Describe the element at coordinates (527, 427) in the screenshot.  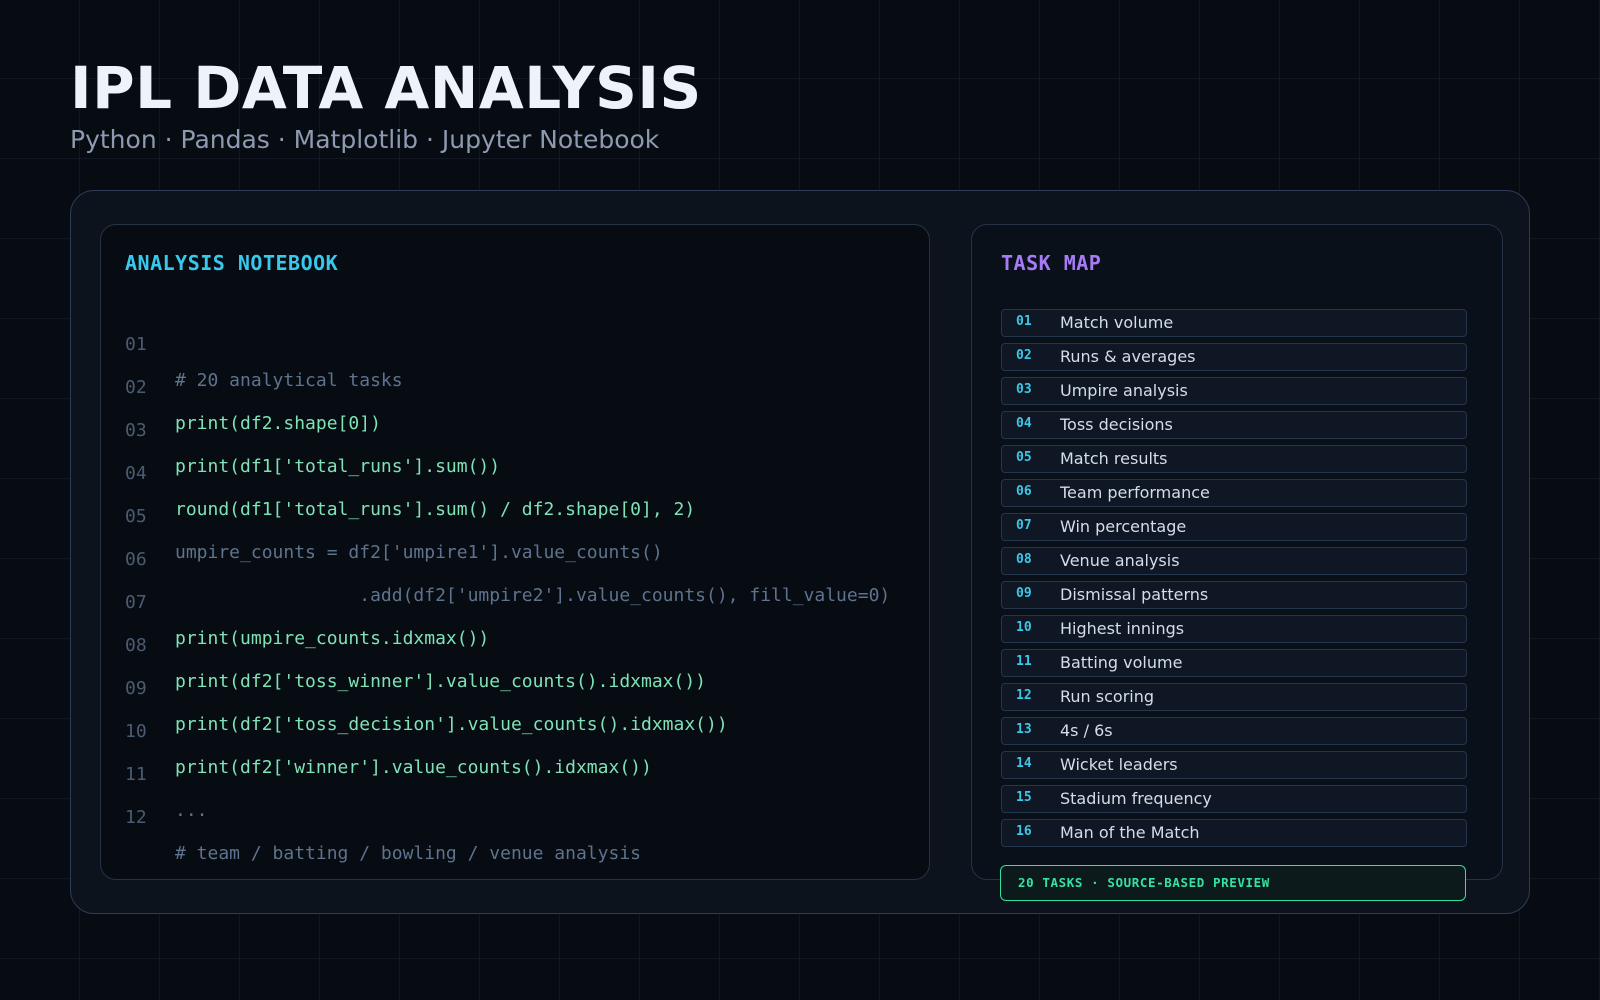
I see `code-line: 03 print(df1['total_runs'].sum())` at that location.